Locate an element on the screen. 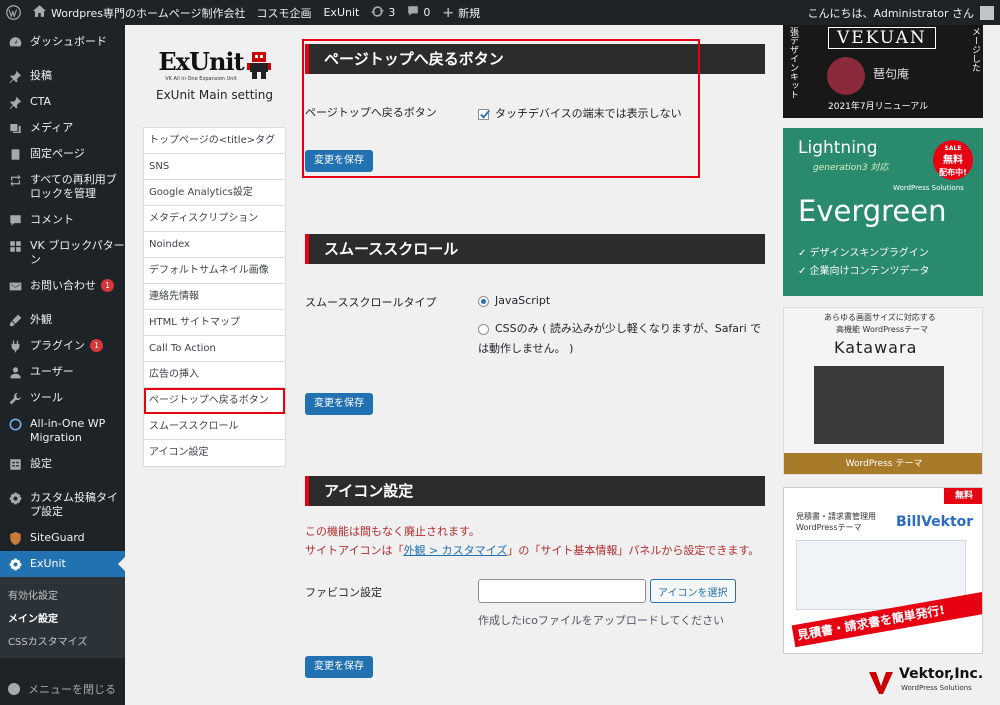  icon-save-button: 変更を保存 is located at coordinates (339, 667).